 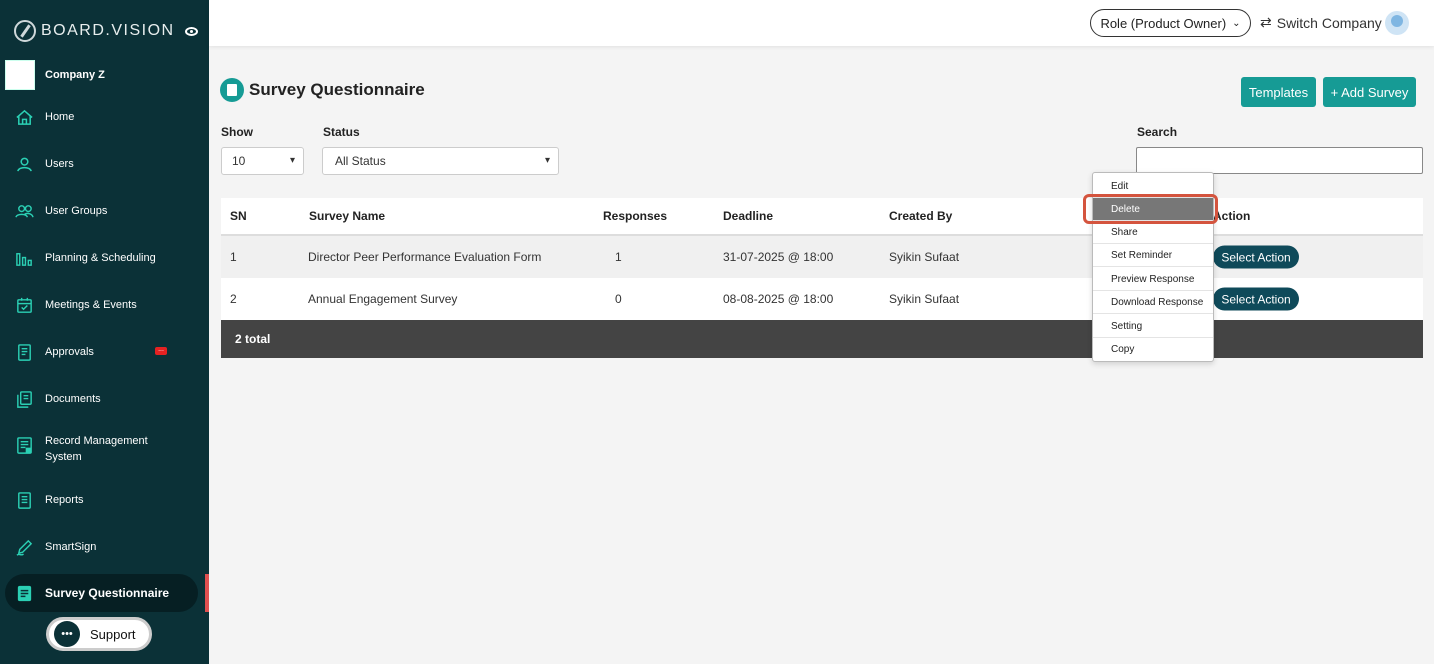 What do you see at coordinates (383, 299) in the screenshot?
I see `cell-survey-name: Annual Engagement Survey` at bounding box center [383, 299].